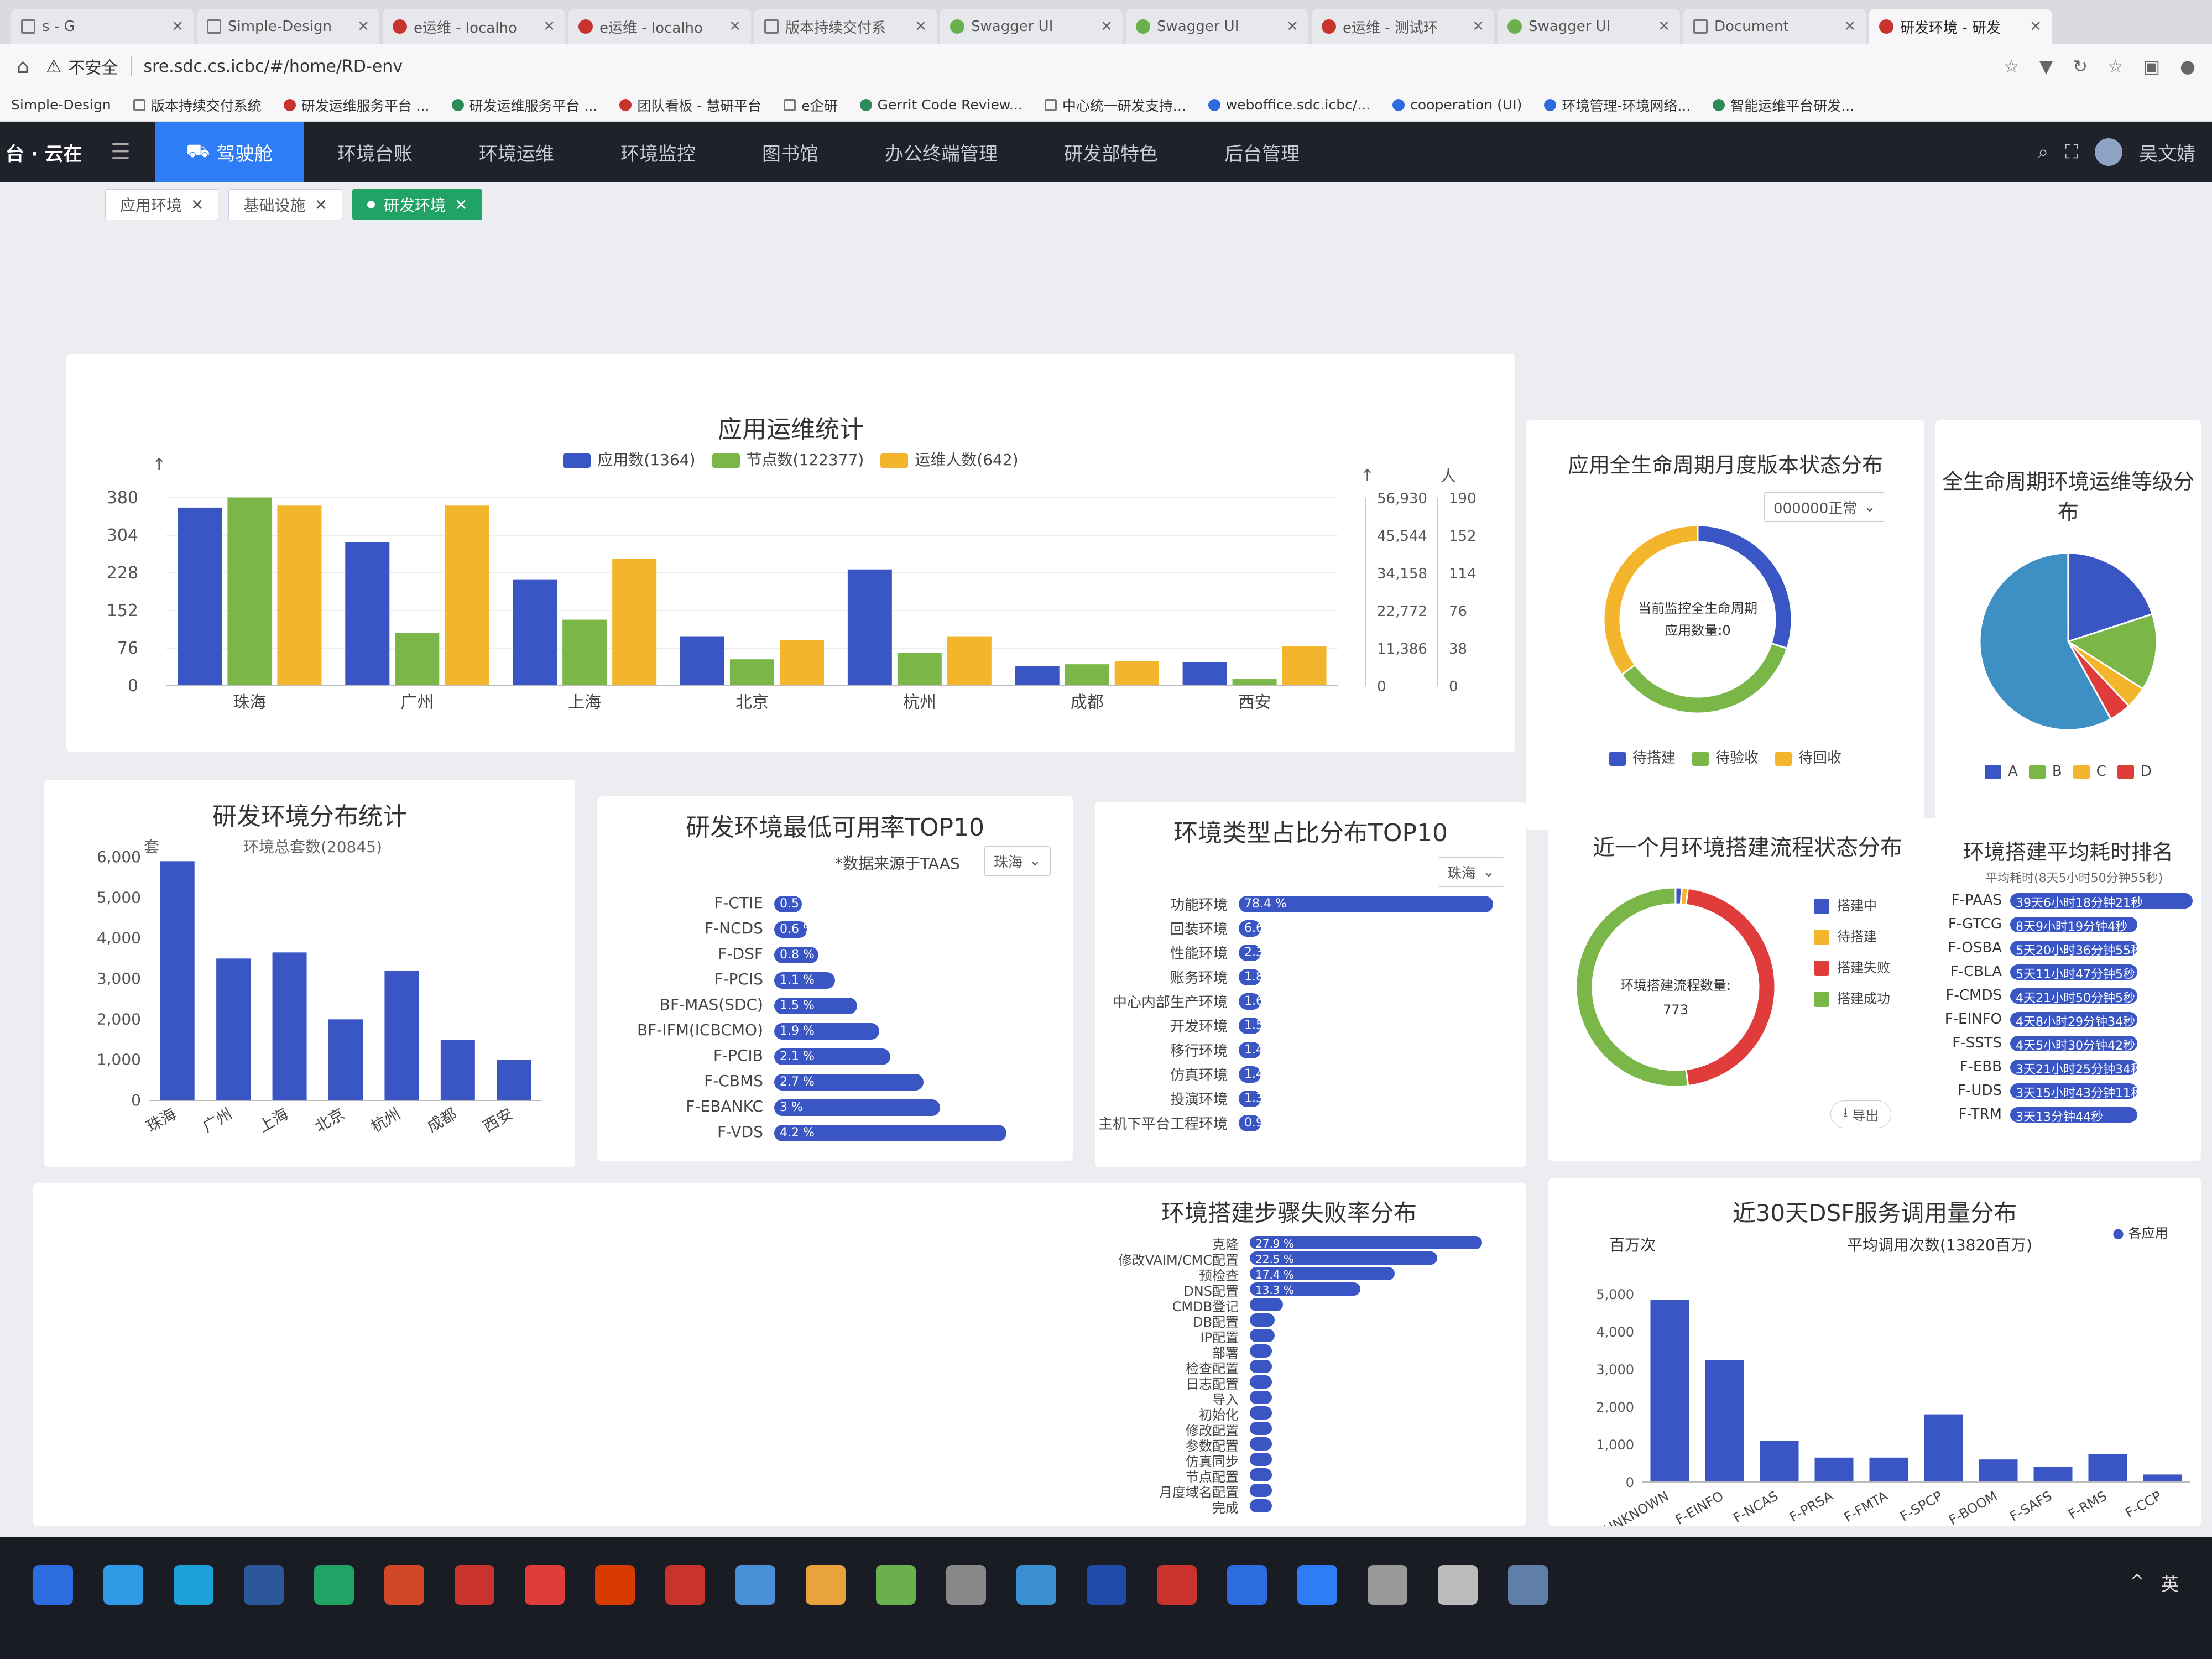 Image resolution: width=2212 pixels, height=1659 pixels. Describe the element at coordinates (375, 153) in the screenshot. I see `top-menu-item: 环境台账` at that location.